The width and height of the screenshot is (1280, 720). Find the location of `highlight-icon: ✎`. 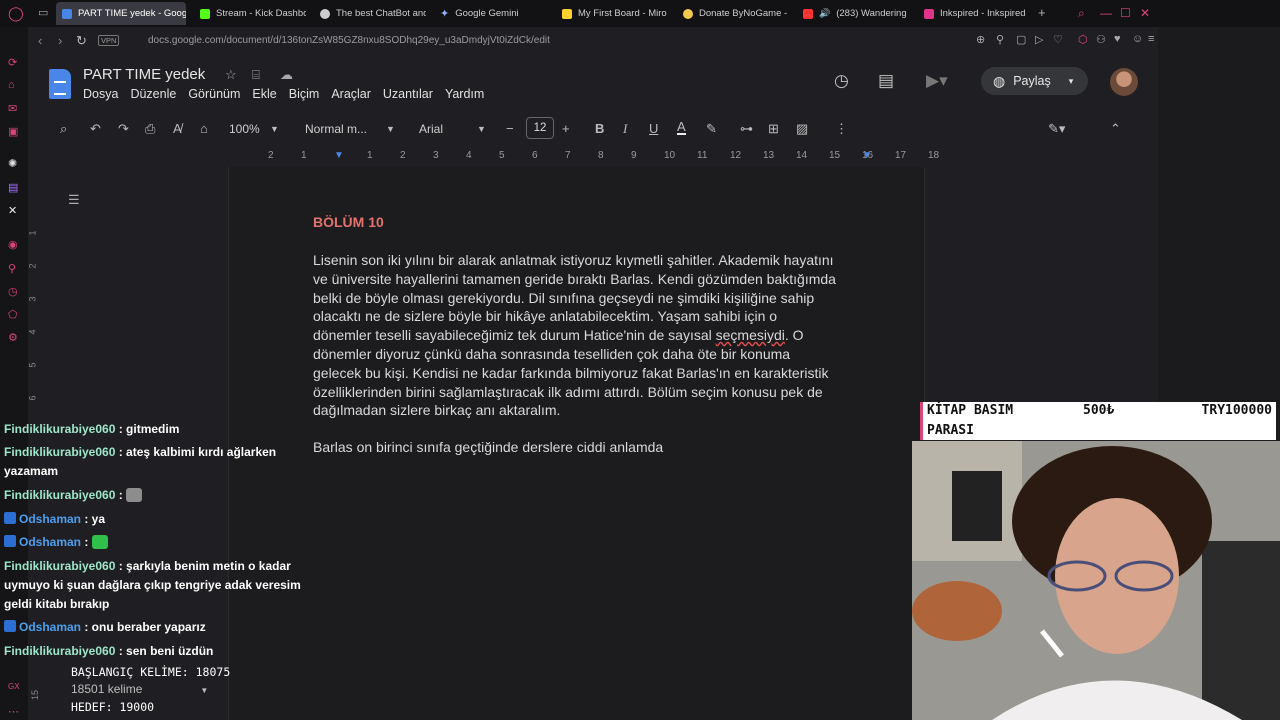

highlight-icon: ✎ is located at coordinates (711, 129).